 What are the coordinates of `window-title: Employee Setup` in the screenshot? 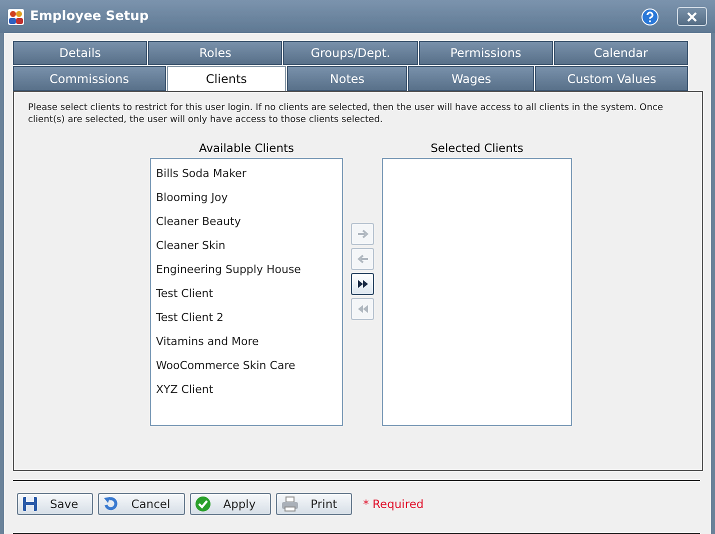 It's located at (90, 16).